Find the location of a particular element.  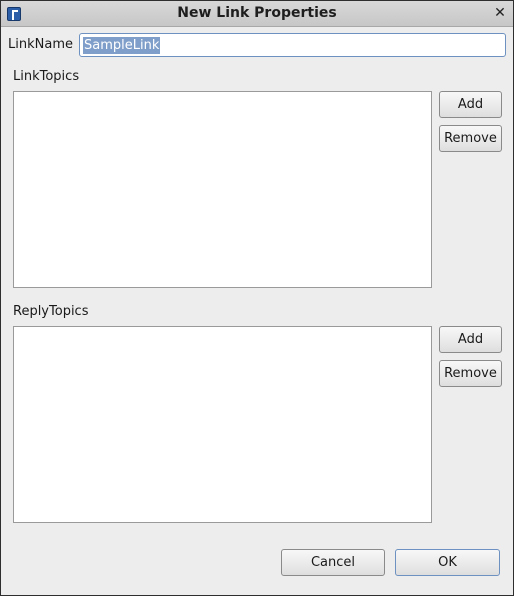

cancel-button: Cancel is located at coordinates (333, 562).